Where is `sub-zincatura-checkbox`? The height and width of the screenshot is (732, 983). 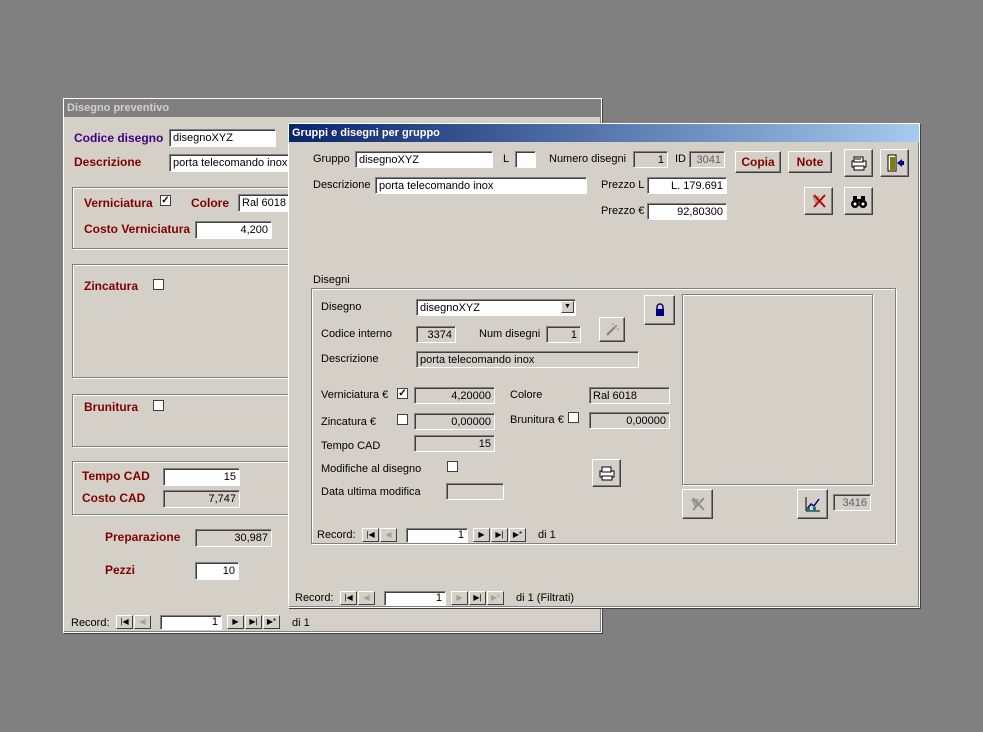
sub-zincatura-checkbox is located at coordinates (402, 419).